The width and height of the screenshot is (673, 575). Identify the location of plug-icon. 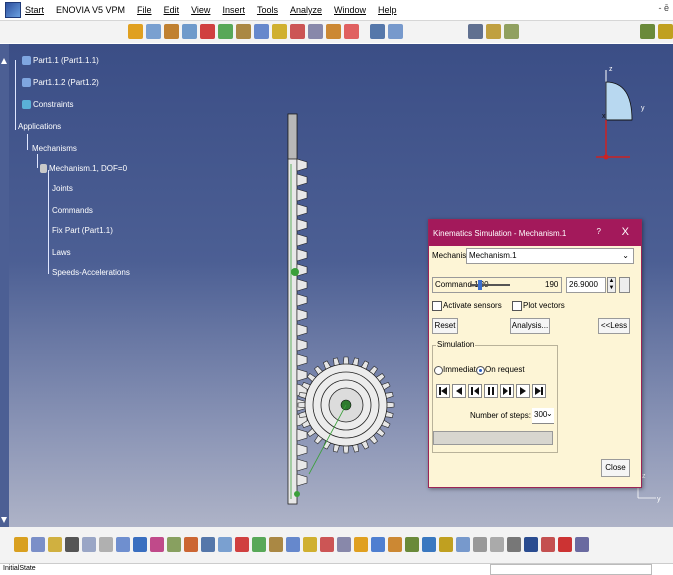
(514, 544).